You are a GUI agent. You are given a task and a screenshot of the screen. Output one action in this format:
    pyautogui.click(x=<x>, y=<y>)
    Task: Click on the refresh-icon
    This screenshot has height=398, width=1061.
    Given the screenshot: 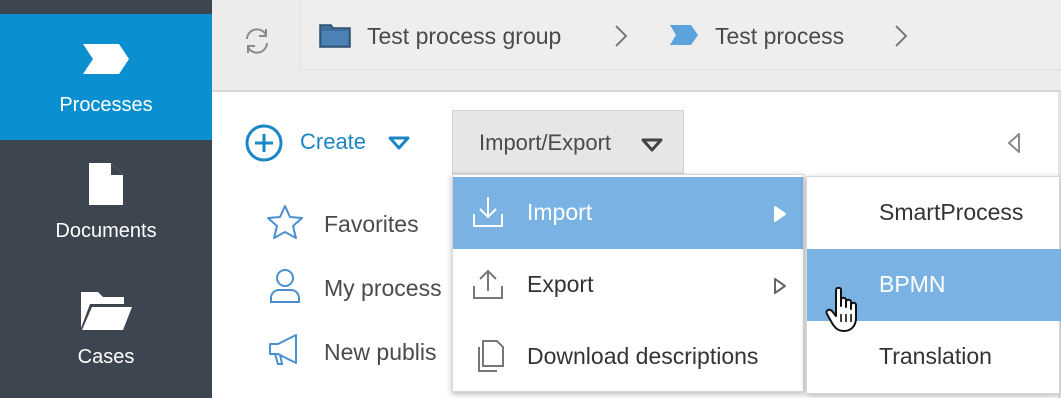 What is the action you would take?
    pyautogui.click(x=257, y=41)
    